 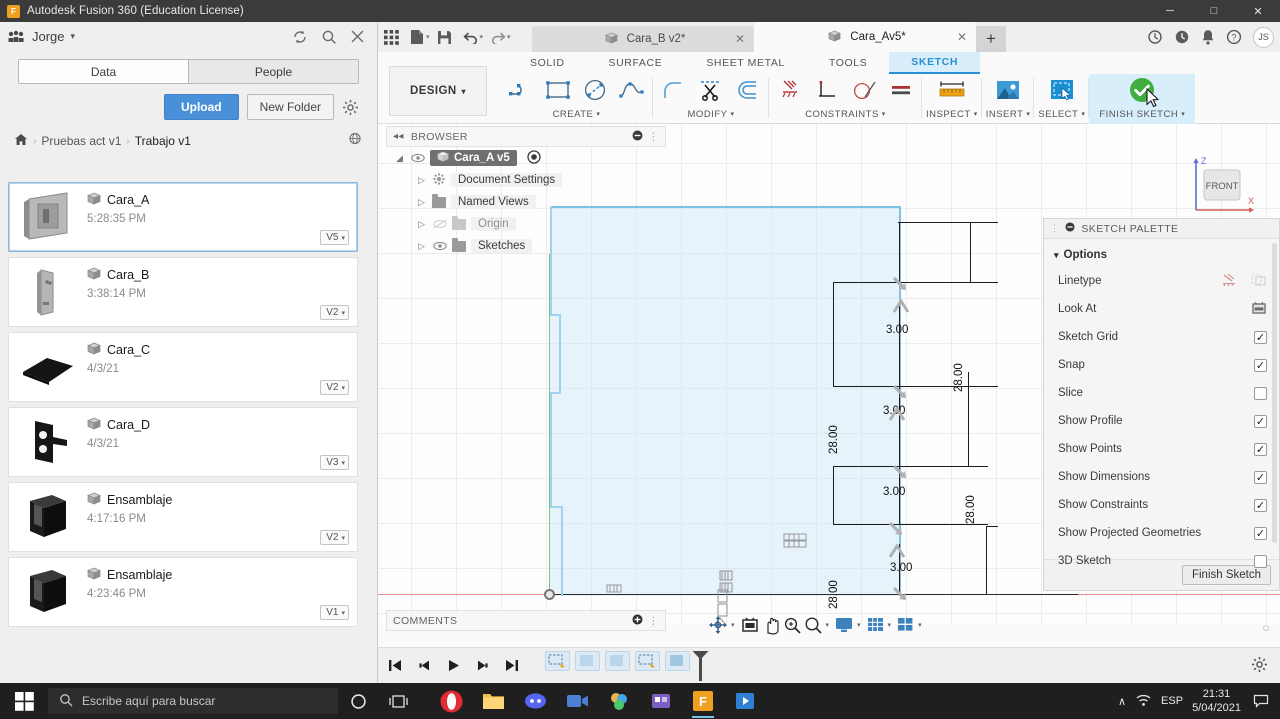 What do you see at coordinates (952, 114) in the screenshot?
I see `ribbon-panel-label-inspect: INSPECT ▾` at bounding box center [952, 114].